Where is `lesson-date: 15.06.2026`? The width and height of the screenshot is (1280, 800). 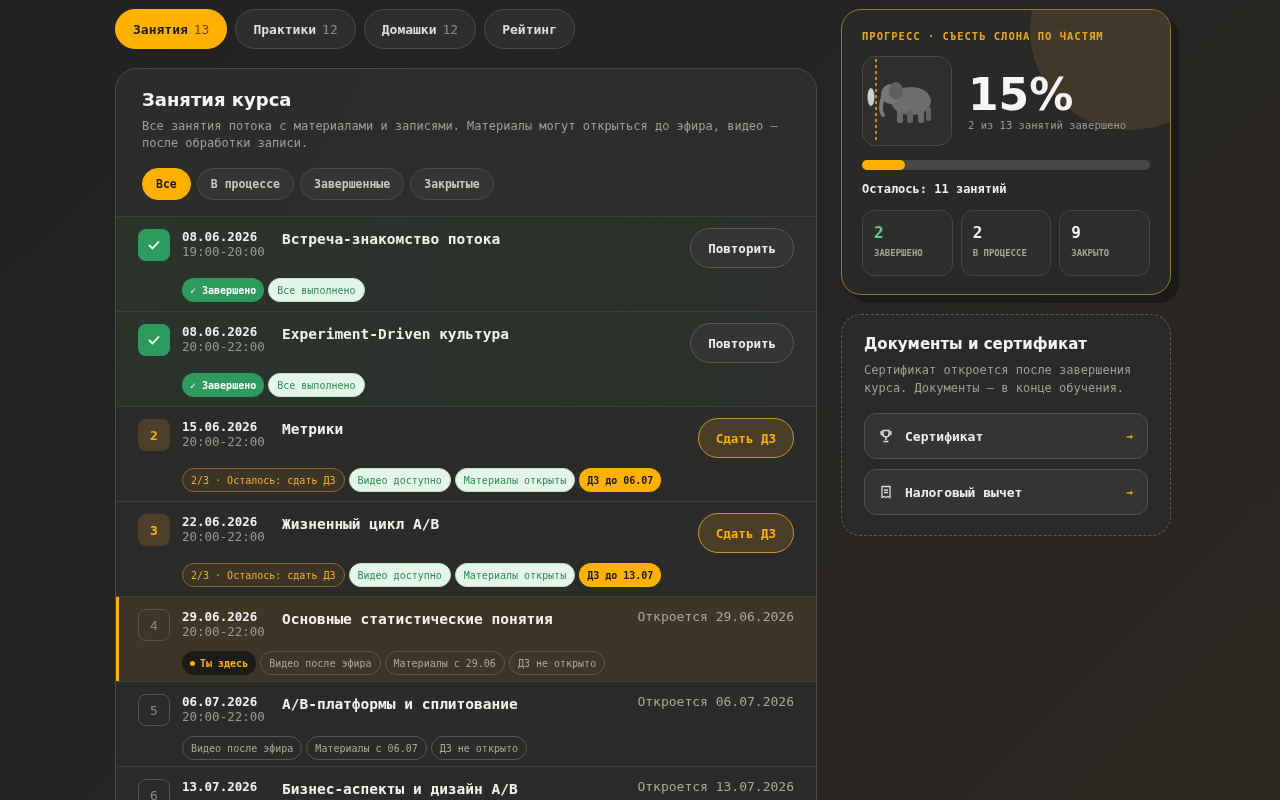 lesson-date: 15.06.2026 is located at coordinates (220, 426).